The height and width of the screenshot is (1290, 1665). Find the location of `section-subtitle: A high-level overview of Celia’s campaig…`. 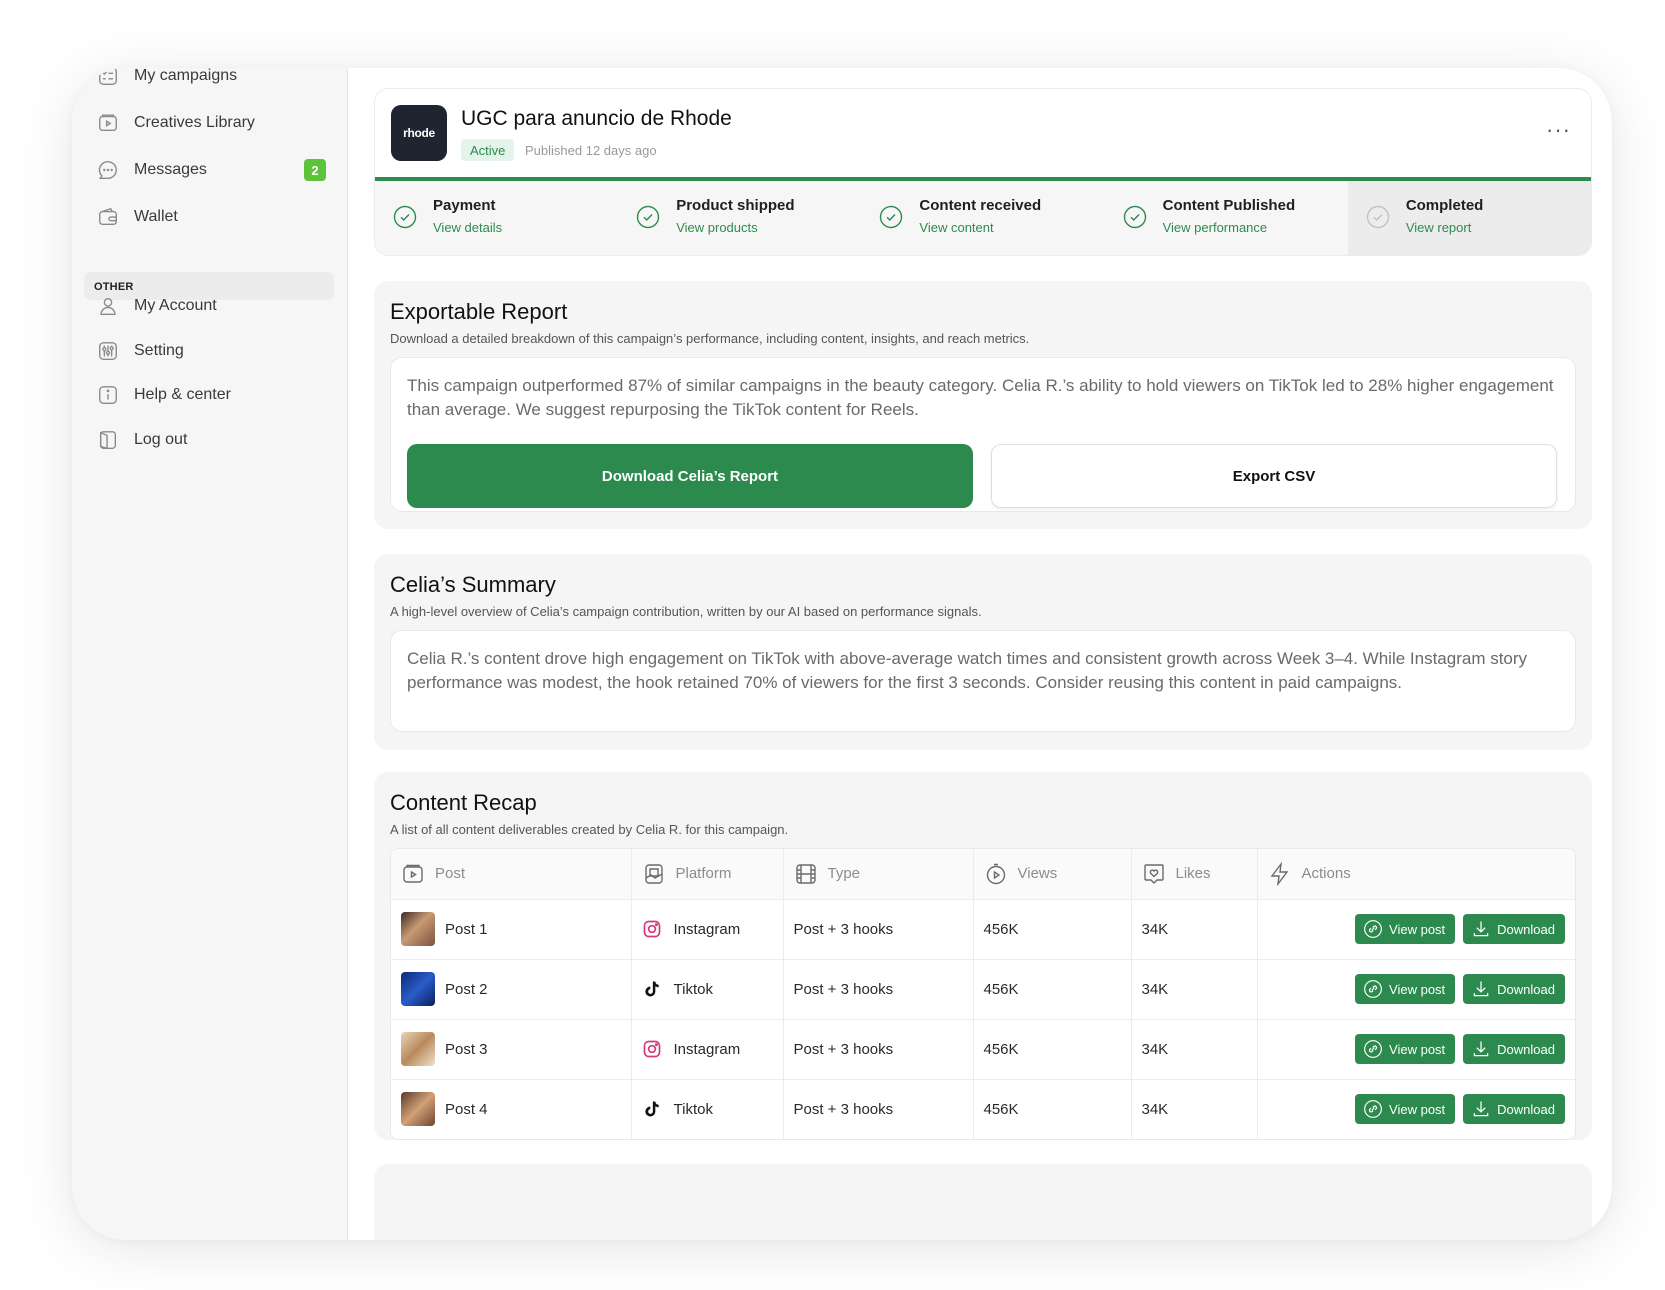

section-subtitle: A high-level overview of Celia’s campaig… is located at coordinates (686, 611).